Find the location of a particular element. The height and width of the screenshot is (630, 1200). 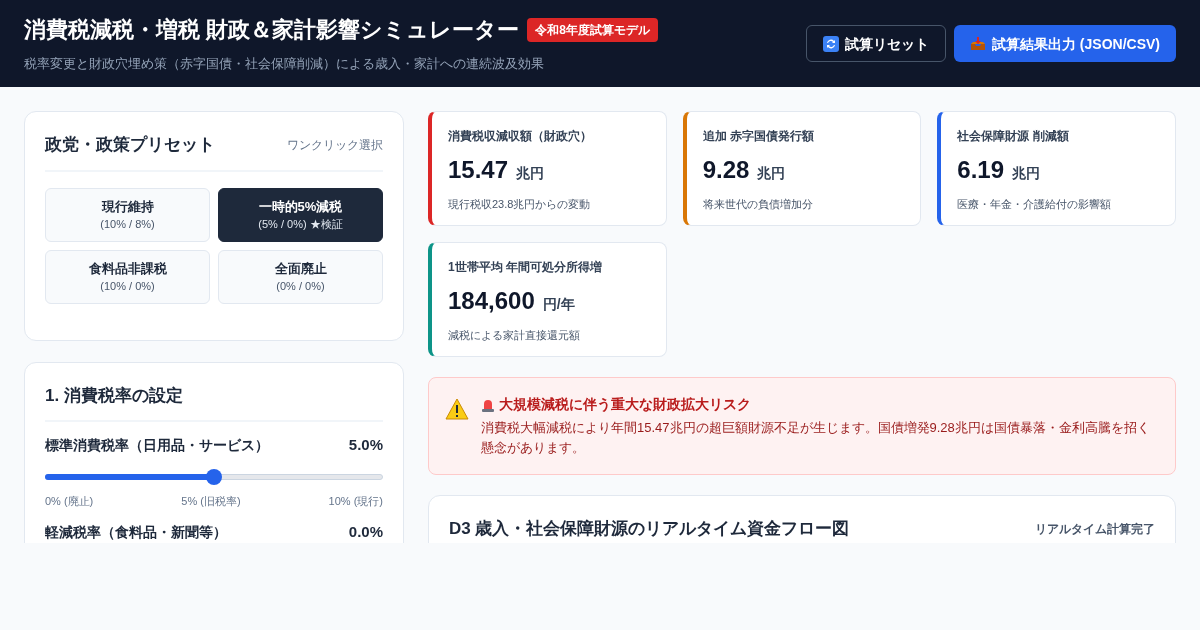

stat-unit: 円/年 is located at coordinates (558, 304).